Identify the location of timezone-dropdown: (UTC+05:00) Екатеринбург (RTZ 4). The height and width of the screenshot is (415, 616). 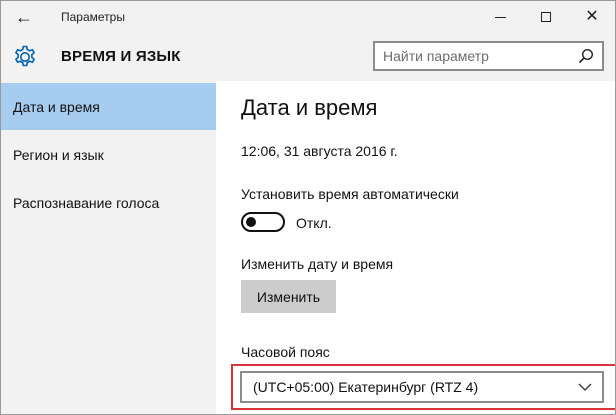
(422, 387).